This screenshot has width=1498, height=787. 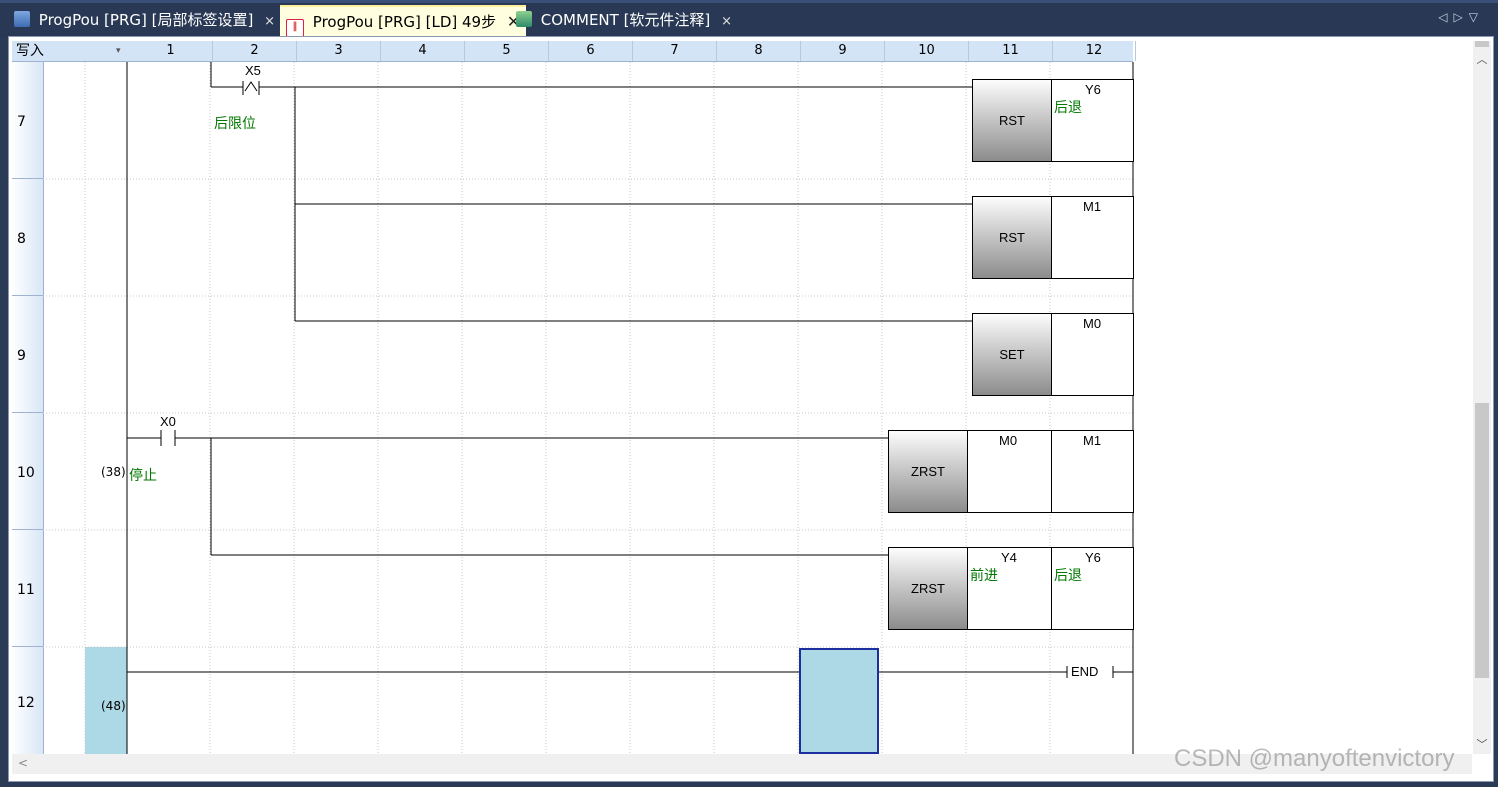 I want to click on operand-comment: 后退, so click(x=1068, y=108).